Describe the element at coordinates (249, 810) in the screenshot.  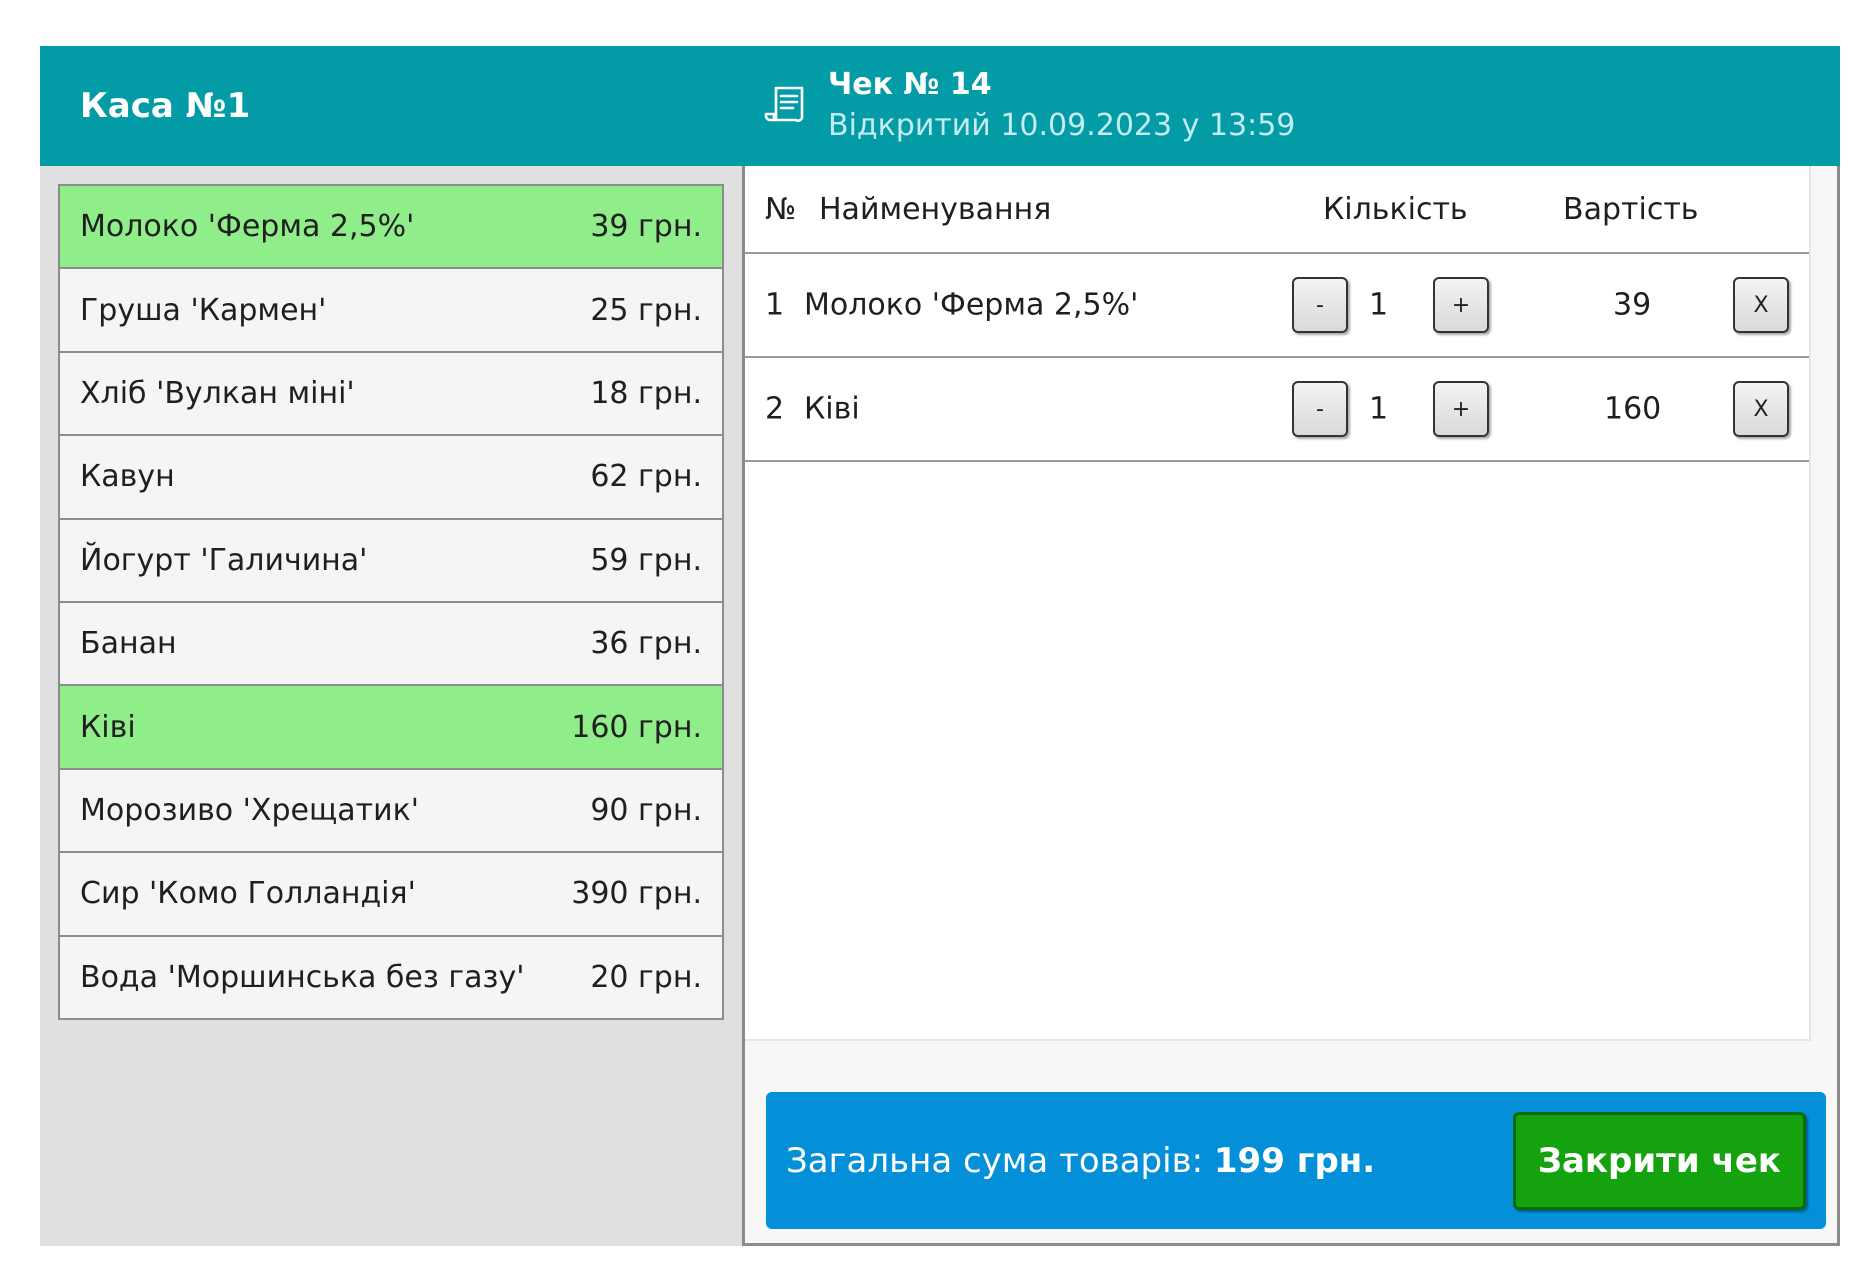
I see `product-name: Морозиво 'Хрещатик'` at that location.